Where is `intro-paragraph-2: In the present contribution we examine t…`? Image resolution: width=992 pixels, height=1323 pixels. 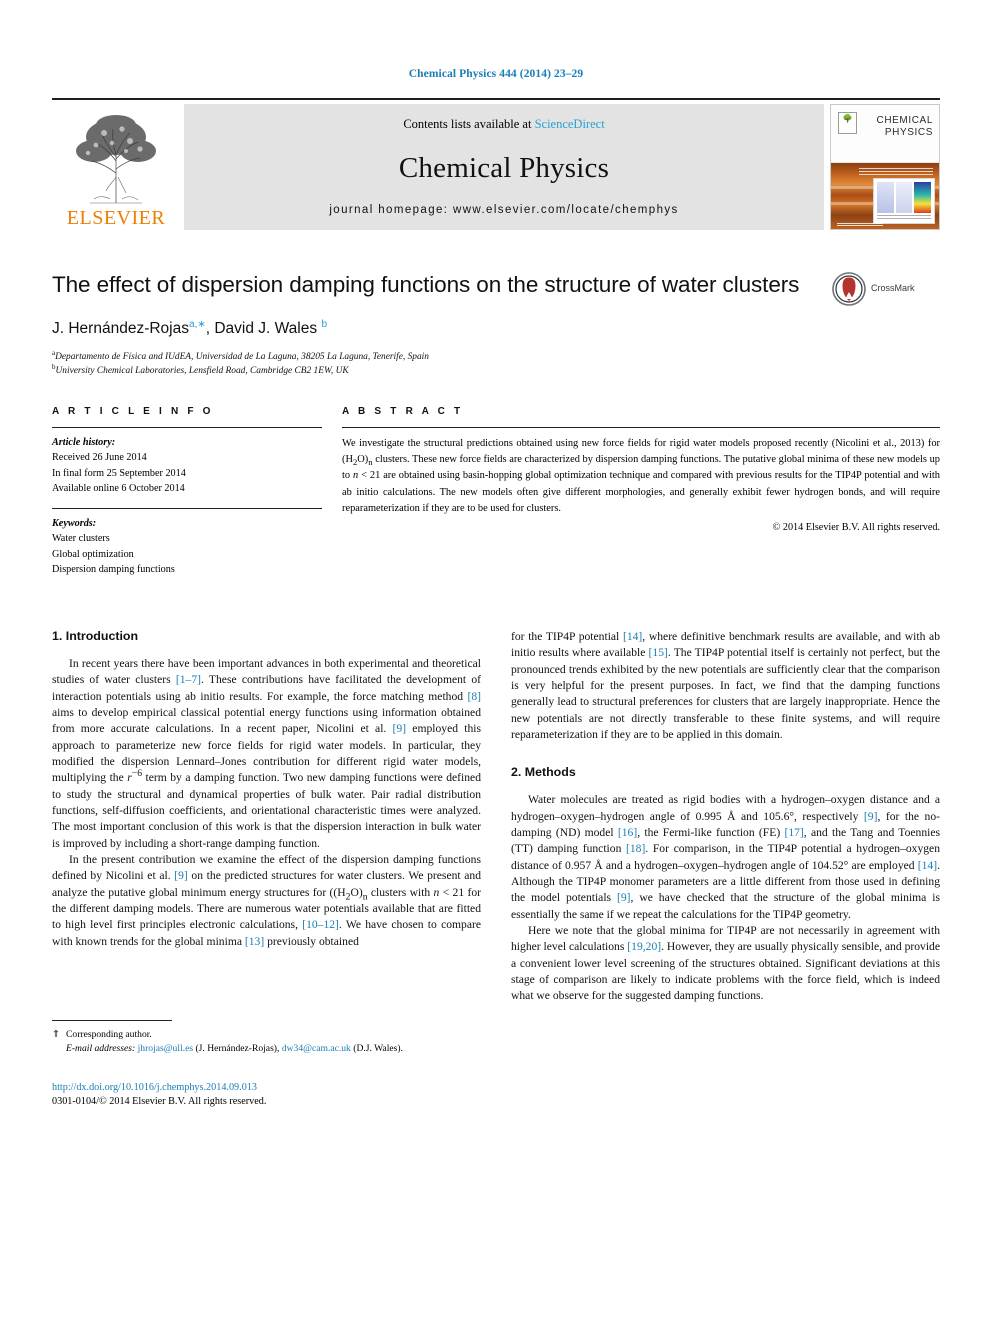 intro-paragraph-2: In the present contribution we examine t… is located at coordinates (266, 900).